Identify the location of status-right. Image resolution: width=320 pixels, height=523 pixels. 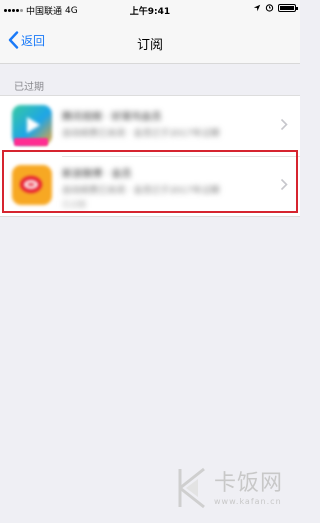
(275, 7).